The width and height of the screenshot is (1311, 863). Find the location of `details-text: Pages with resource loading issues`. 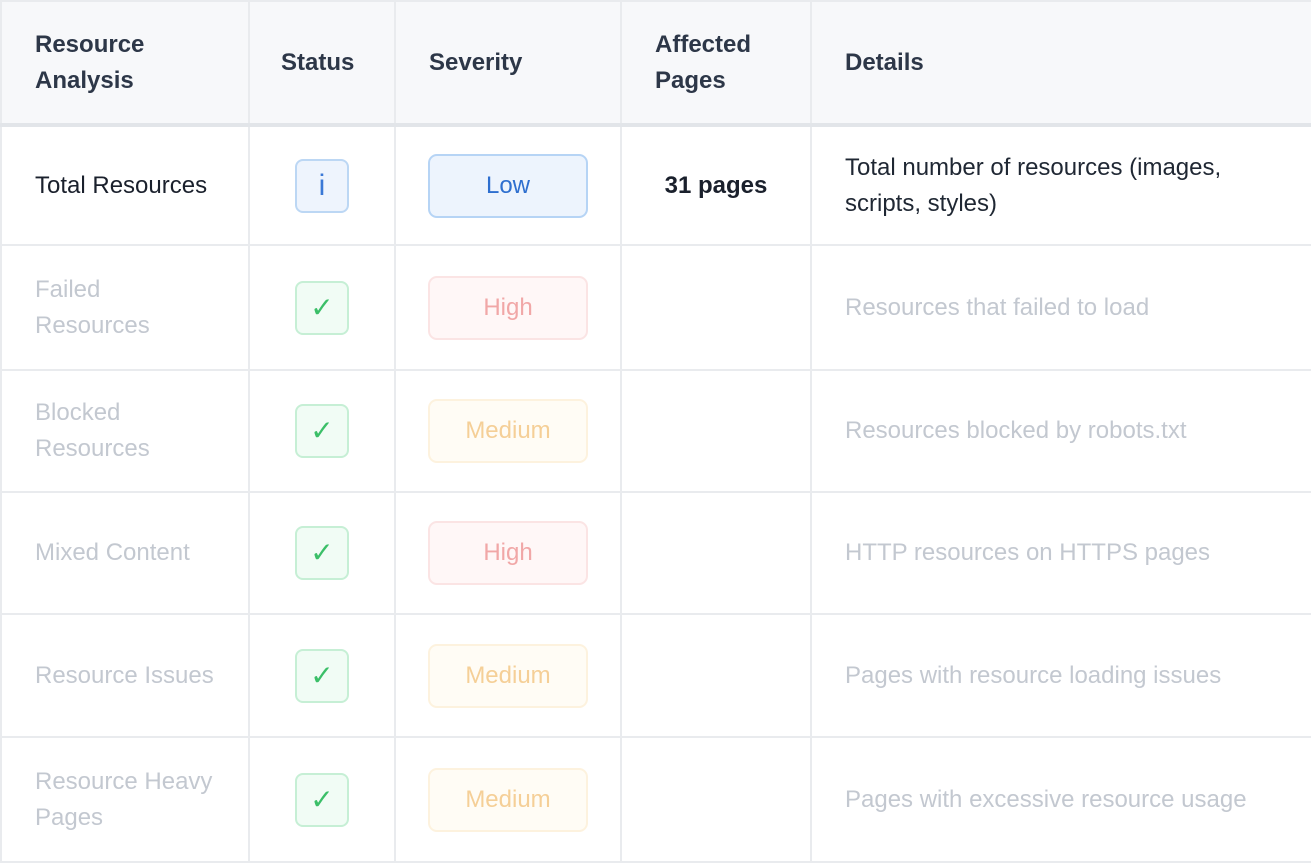

details-text: Pages with resource loading issues is located at coordinates (1033, 675).